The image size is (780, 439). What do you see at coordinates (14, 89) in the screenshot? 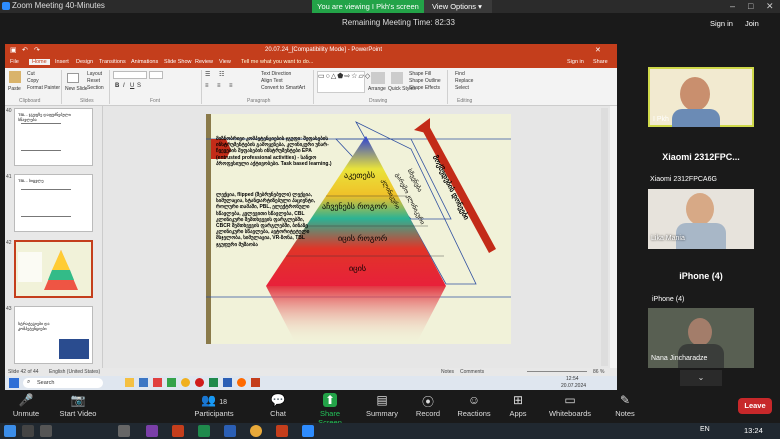
I see `paste-label: Paste` at bounding box center [14, 89].